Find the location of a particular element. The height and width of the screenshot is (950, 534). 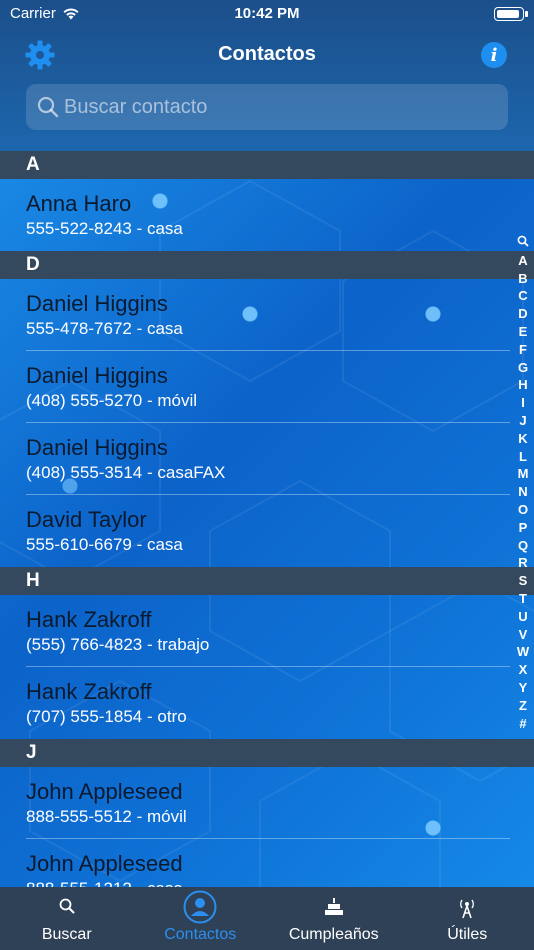

section-header: H is located at coordinates (267, 581).